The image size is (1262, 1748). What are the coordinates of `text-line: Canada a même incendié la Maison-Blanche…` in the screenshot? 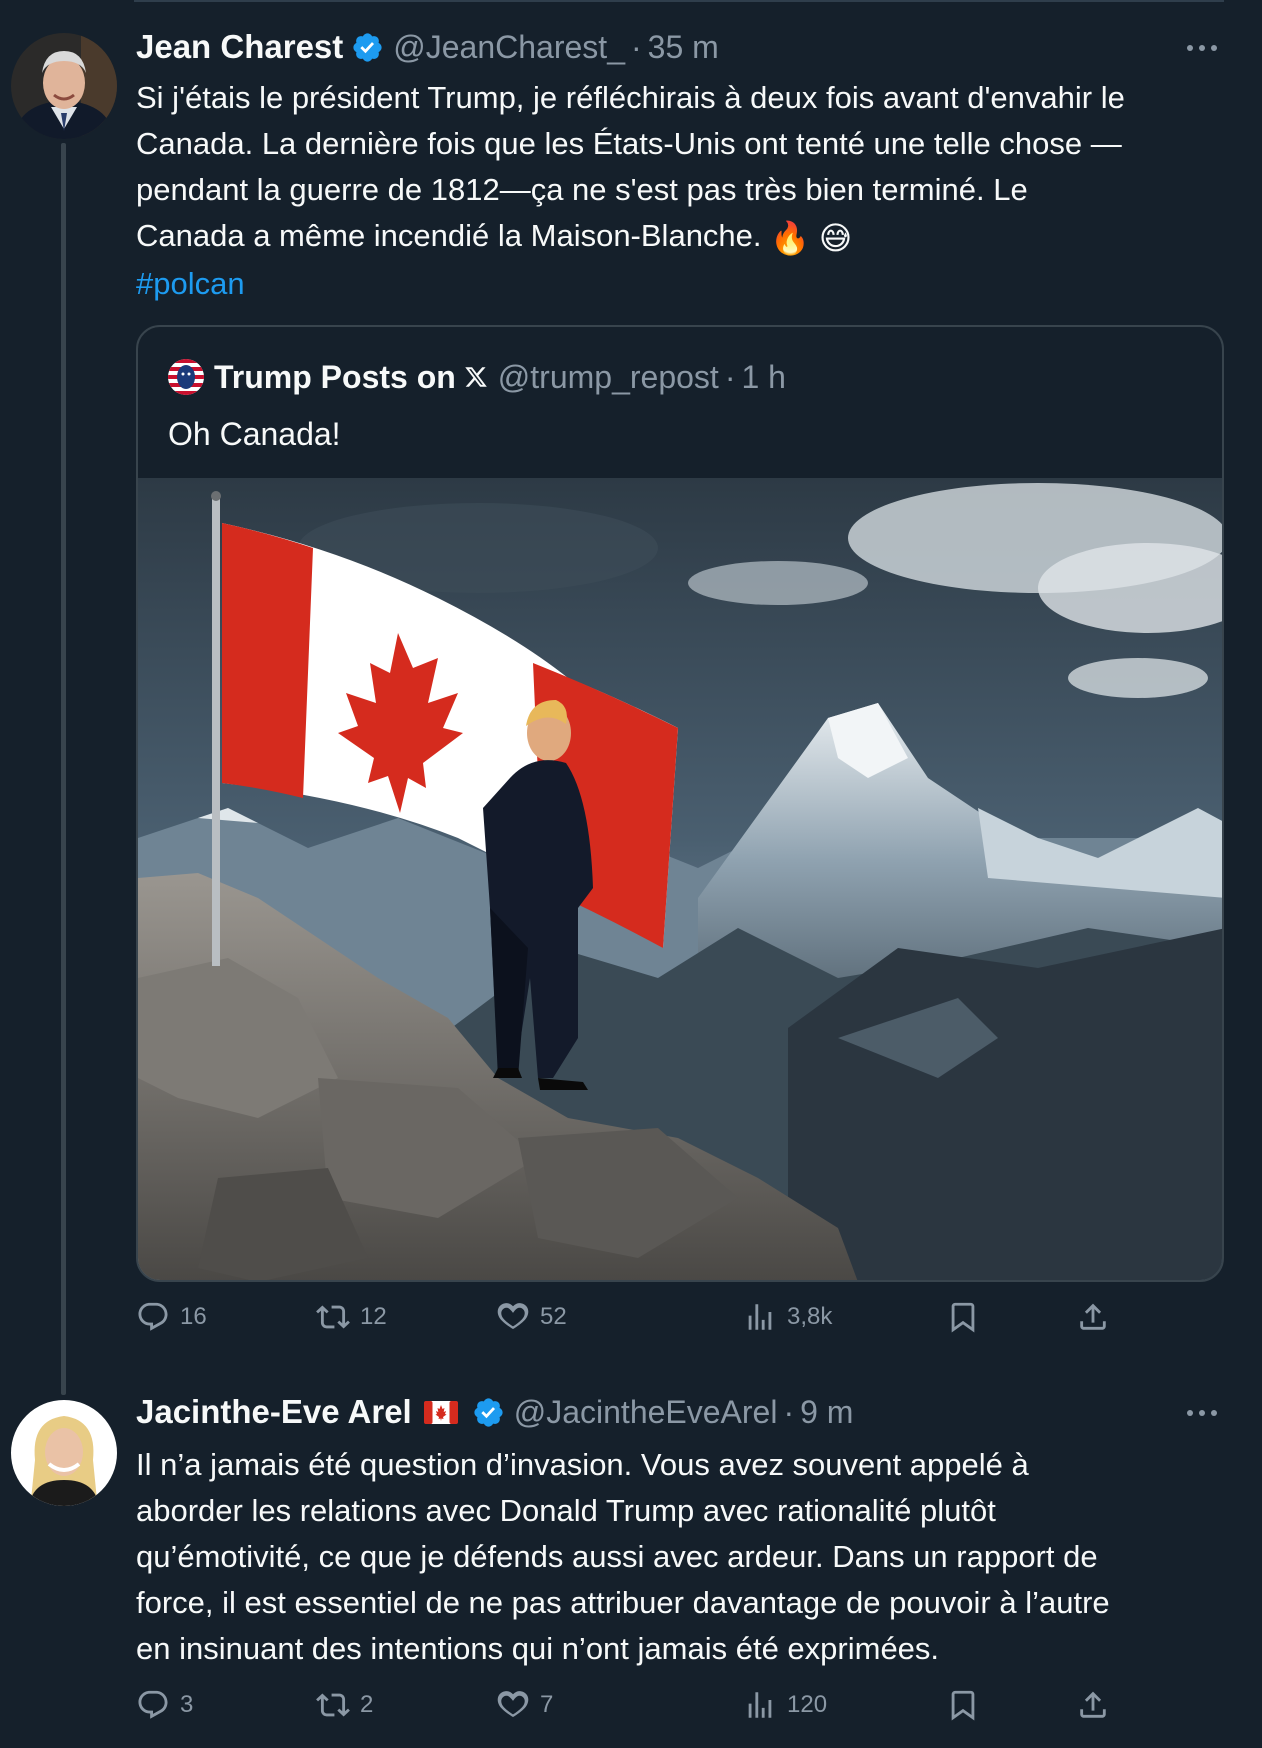 It's located at (683, 237).